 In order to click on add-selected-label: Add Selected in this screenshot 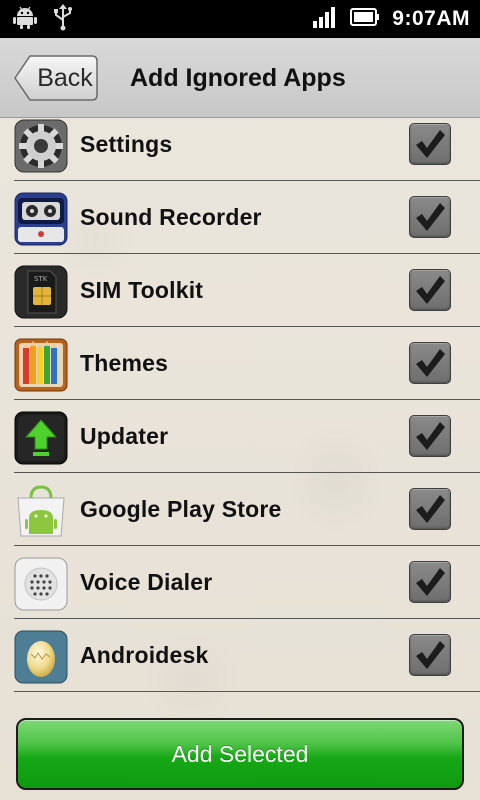, I will do `click(240, 754)`.